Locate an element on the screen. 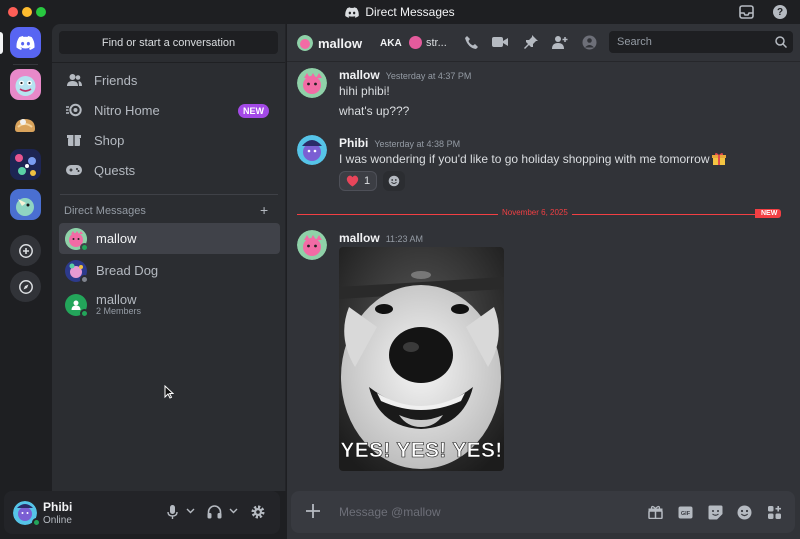 This screenshot has height=539, width=800. nitro-icon is located at coordinates (74, 110).